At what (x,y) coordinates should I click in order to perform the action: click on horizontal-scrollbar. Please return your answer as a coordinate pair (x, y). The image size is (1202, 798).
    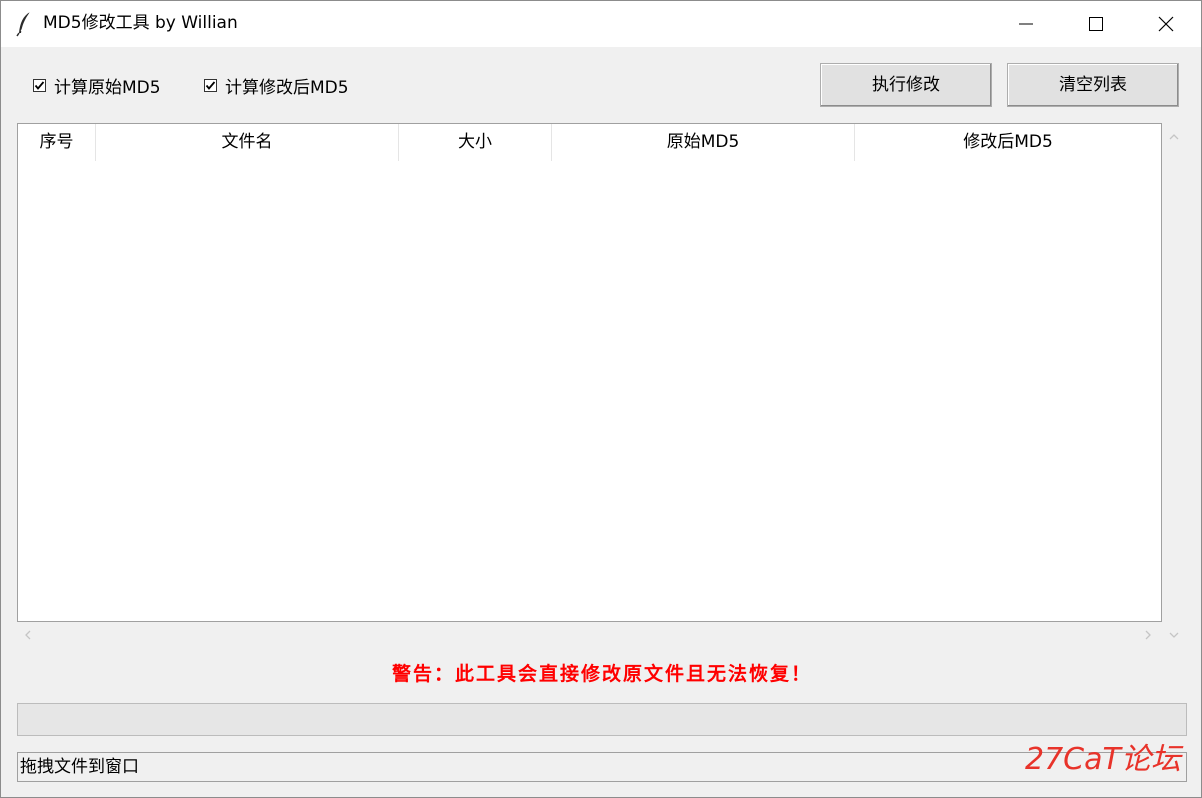
    Looking at the image, I should click on (601, 635).